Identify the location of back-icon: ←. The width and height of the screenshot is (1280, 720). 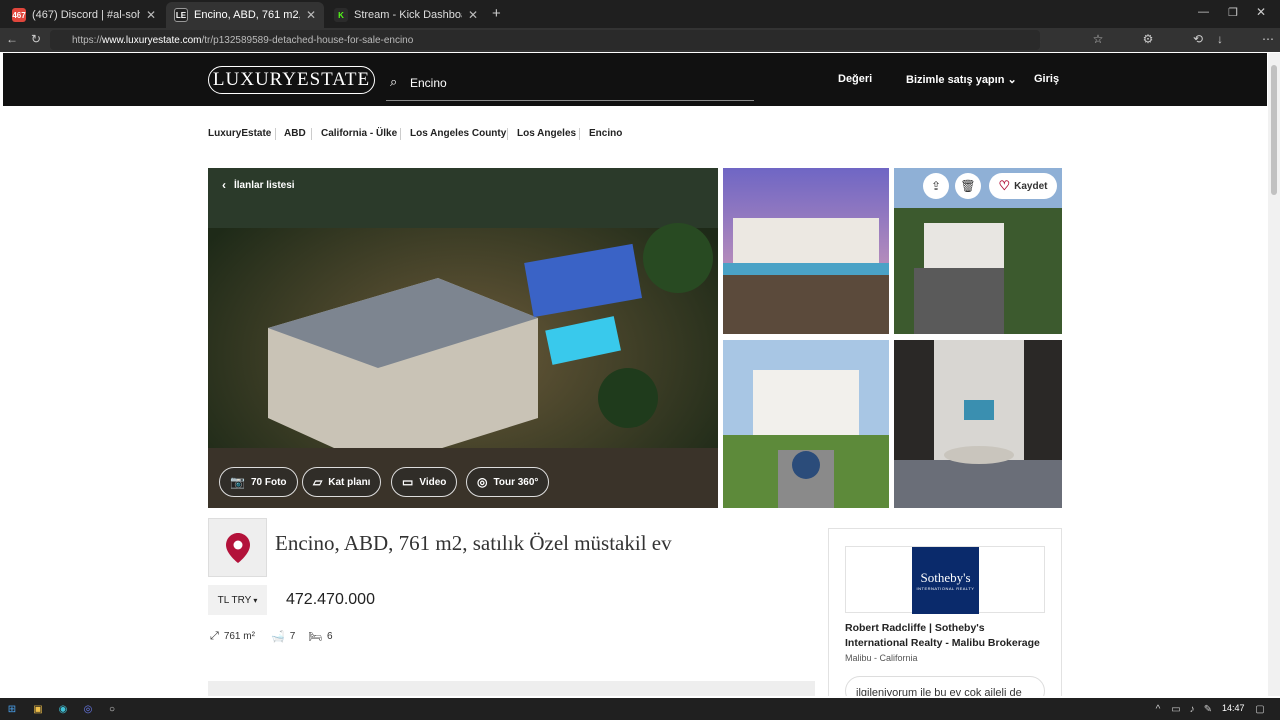
(12, 39).